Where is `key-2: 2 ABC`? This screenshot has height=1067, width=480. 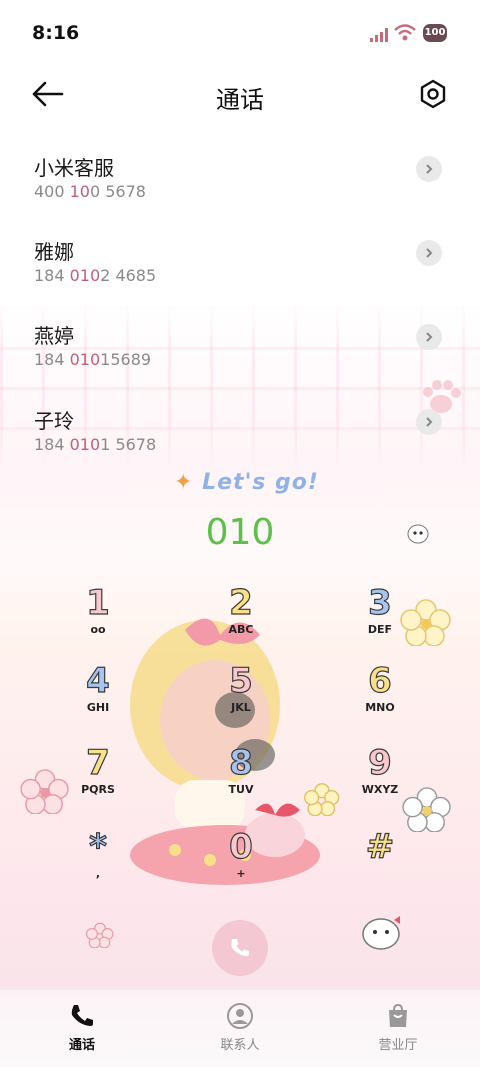 key-2: 2 ABC is located at coordinates (241, 619).